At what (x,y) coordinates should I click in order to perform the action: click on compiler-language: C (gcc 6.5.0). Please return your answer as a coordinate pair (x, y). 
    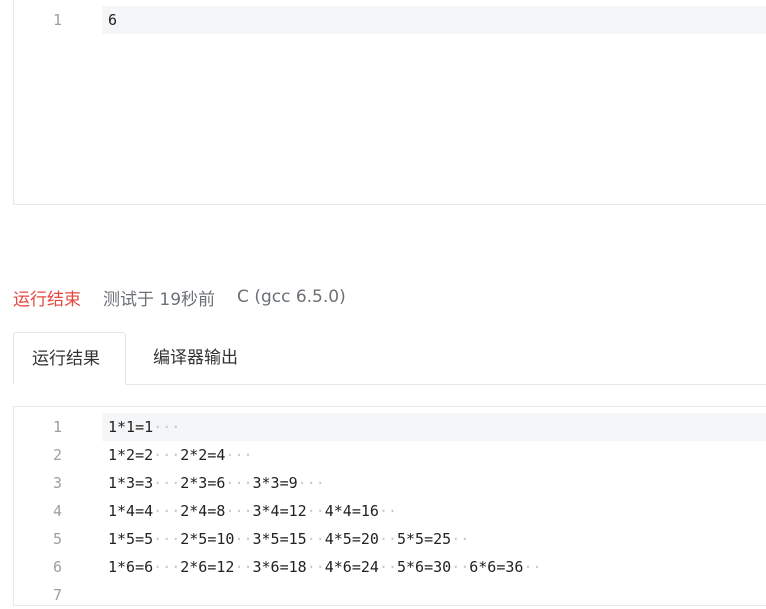
    Looking at the image, I should click on (291, 297).